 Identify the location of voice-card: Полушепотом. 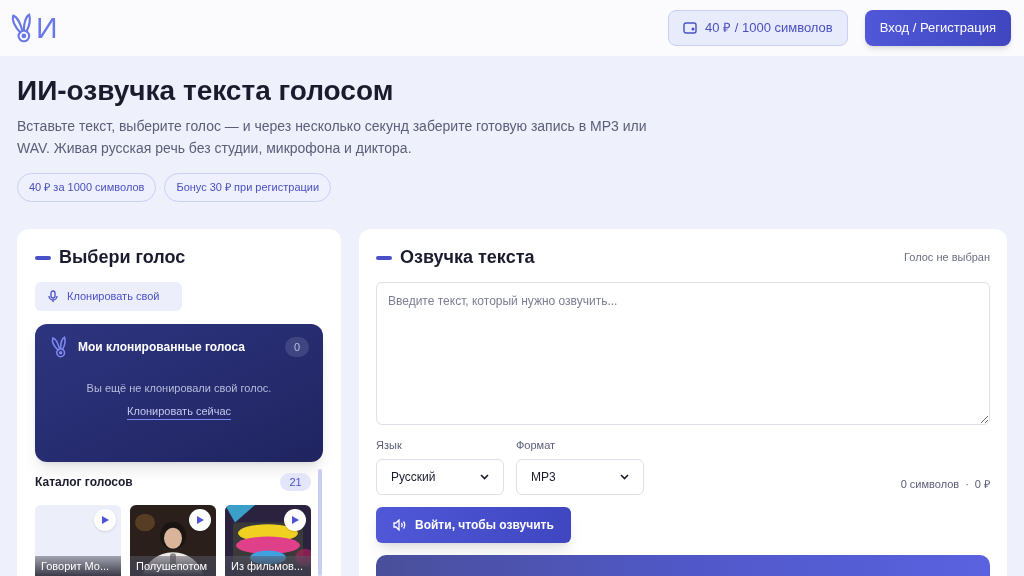
(173, 540).